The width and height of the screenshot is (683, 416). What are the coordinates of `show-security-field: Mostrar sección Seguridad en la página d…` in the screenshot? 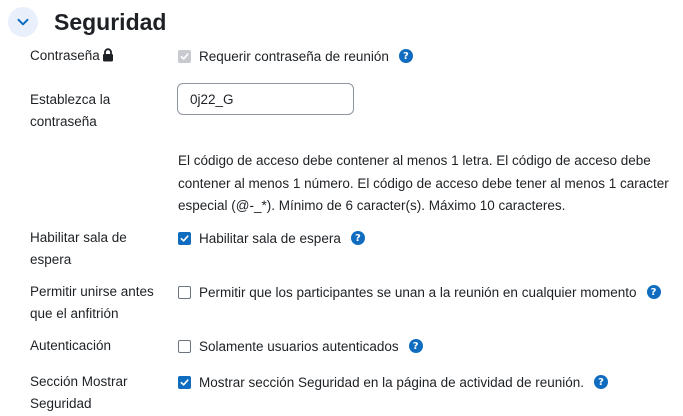 It's located at (393, 382).